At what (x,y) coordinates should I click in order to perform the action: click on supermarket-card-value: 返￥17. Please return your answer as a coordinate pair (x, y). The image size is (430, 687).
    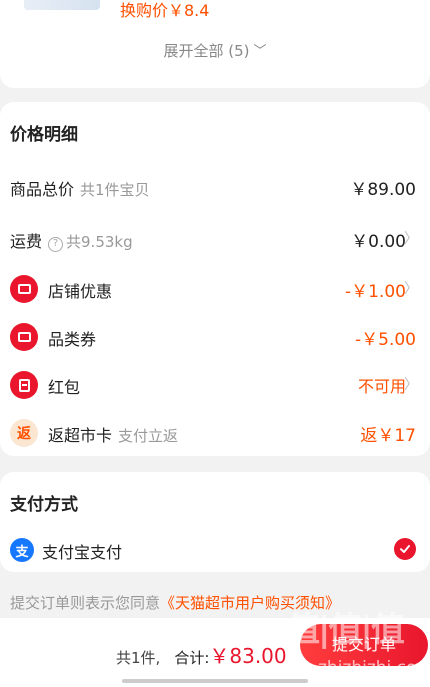
    Looking at the image, I should click on (388, 436).